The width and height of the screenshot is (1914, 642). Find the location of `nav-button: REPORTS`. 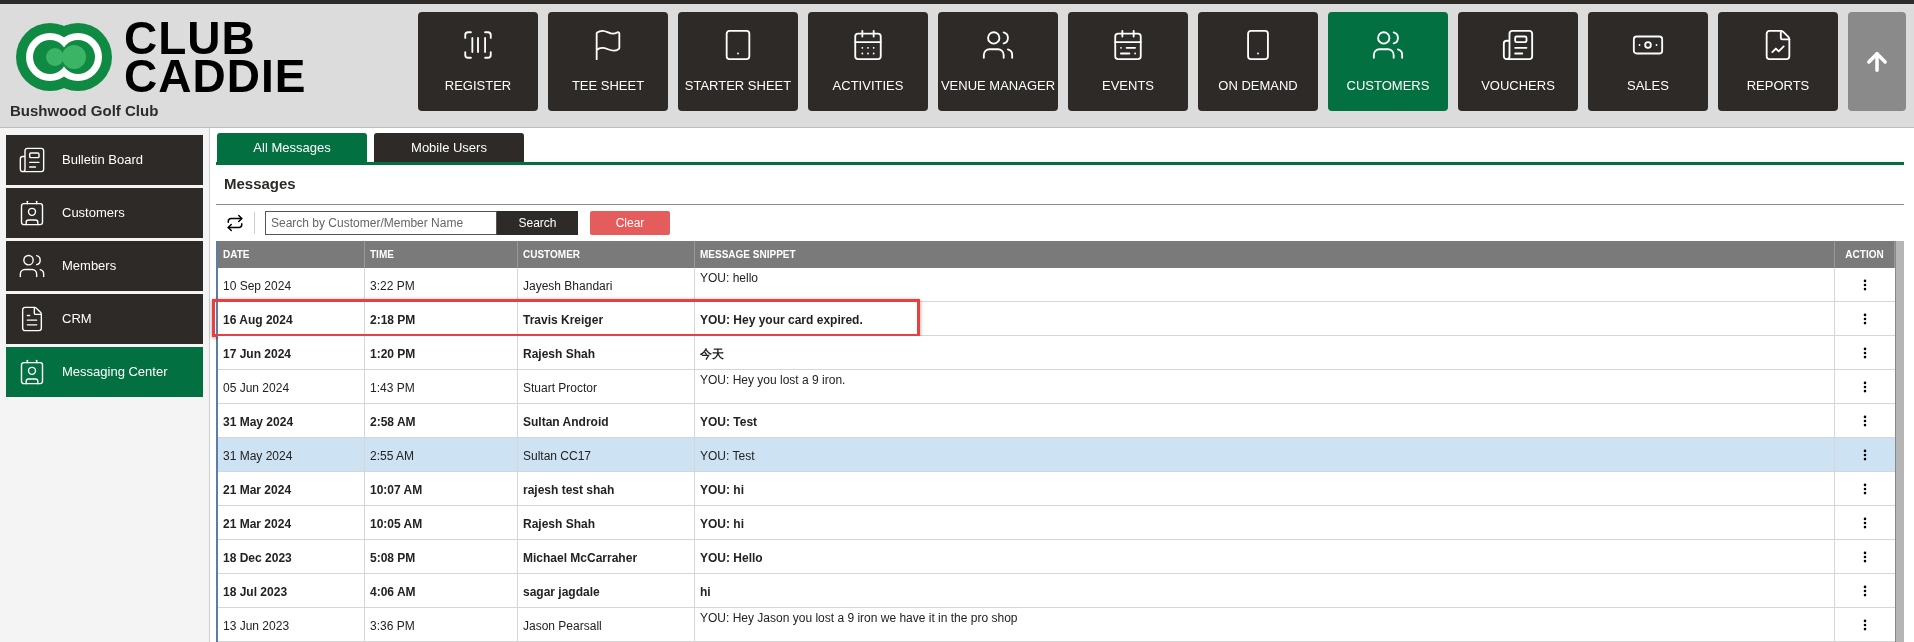

nav-button: REPORTS is located at coordinates (1778, 61).